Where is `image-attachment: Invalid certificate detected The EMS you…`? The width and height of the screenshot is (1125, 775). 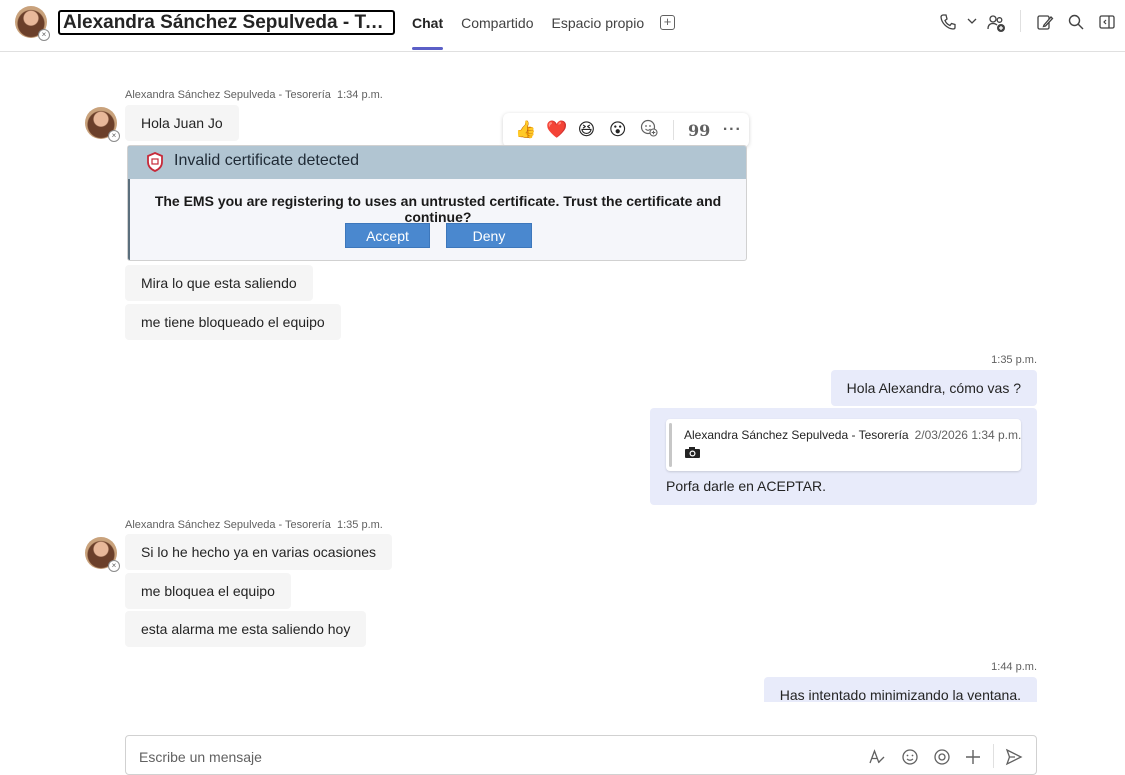 image-attachment: Invalid certificate detected The EMS you… is located at coordinates (437, 203).